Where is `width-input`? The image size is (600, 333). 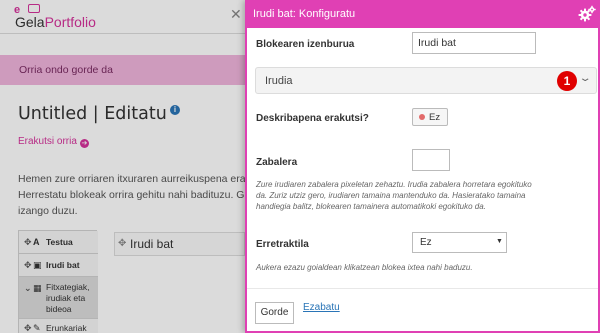
width-input is located at coordinates (431, 160).